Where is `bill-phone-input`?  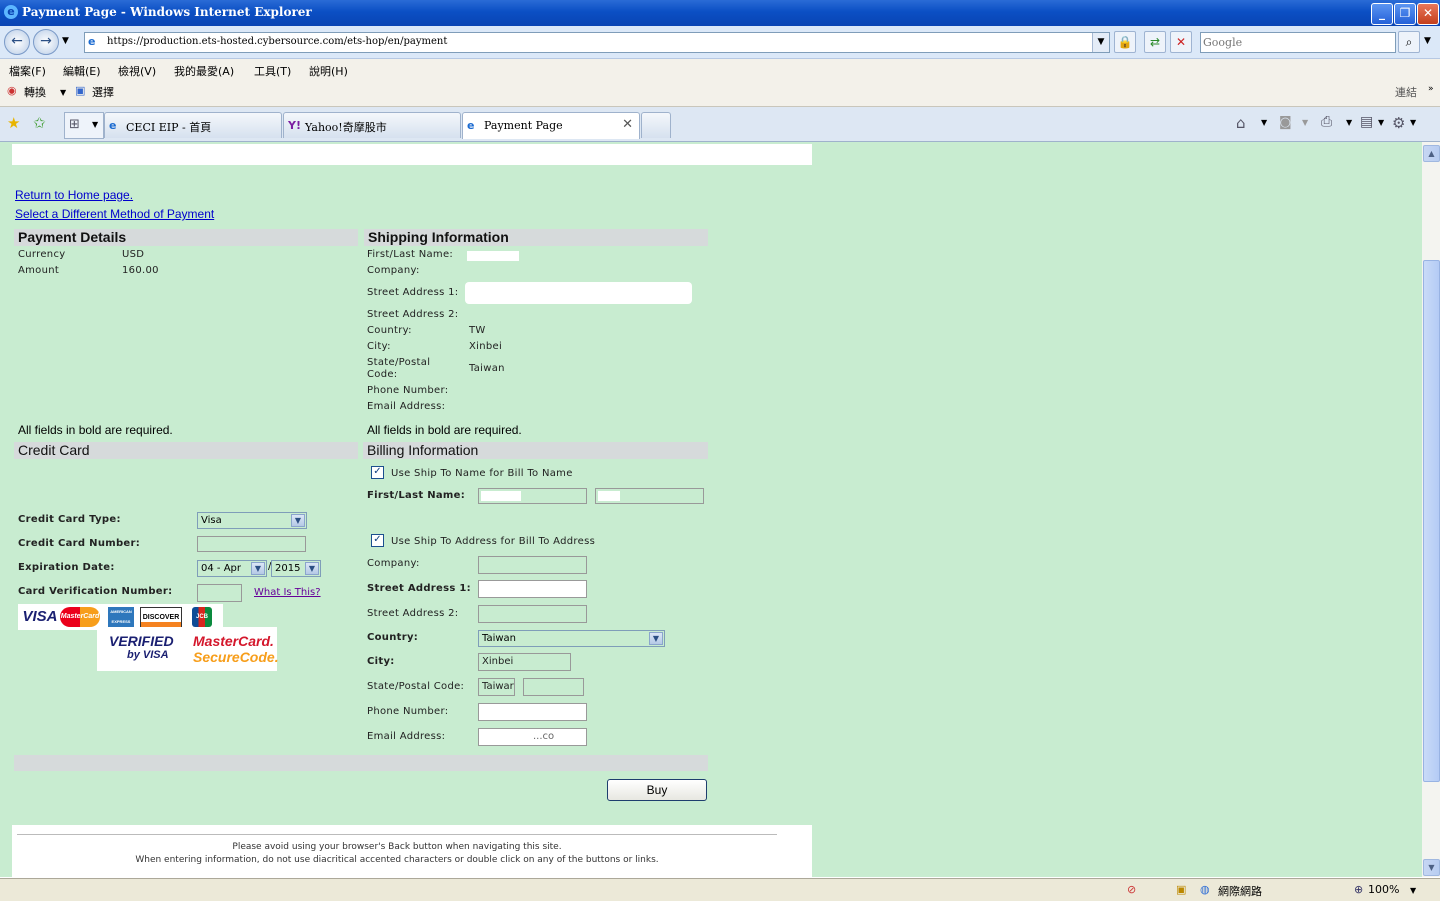
bill-phone-input is located at coordinates (532, 712).